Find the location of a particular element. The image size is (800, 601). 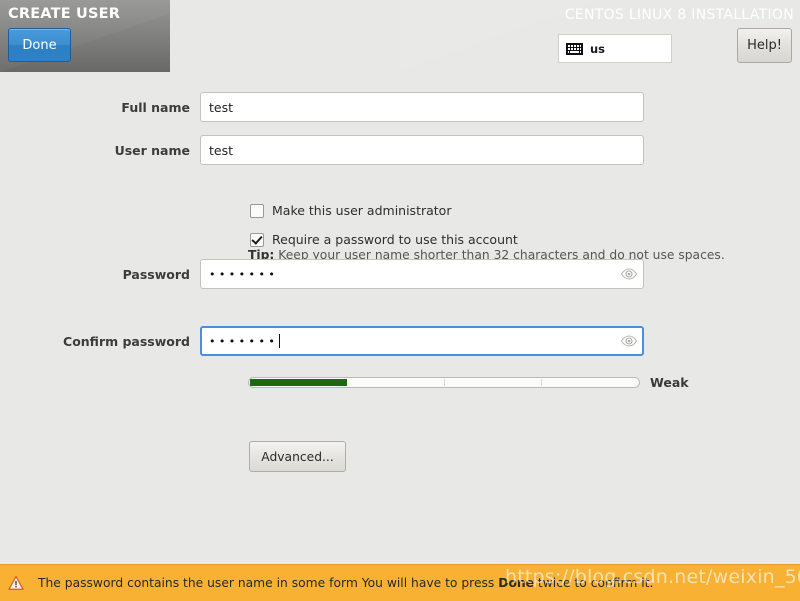

full-name-label: Full name is located at coordinates (155, 107).